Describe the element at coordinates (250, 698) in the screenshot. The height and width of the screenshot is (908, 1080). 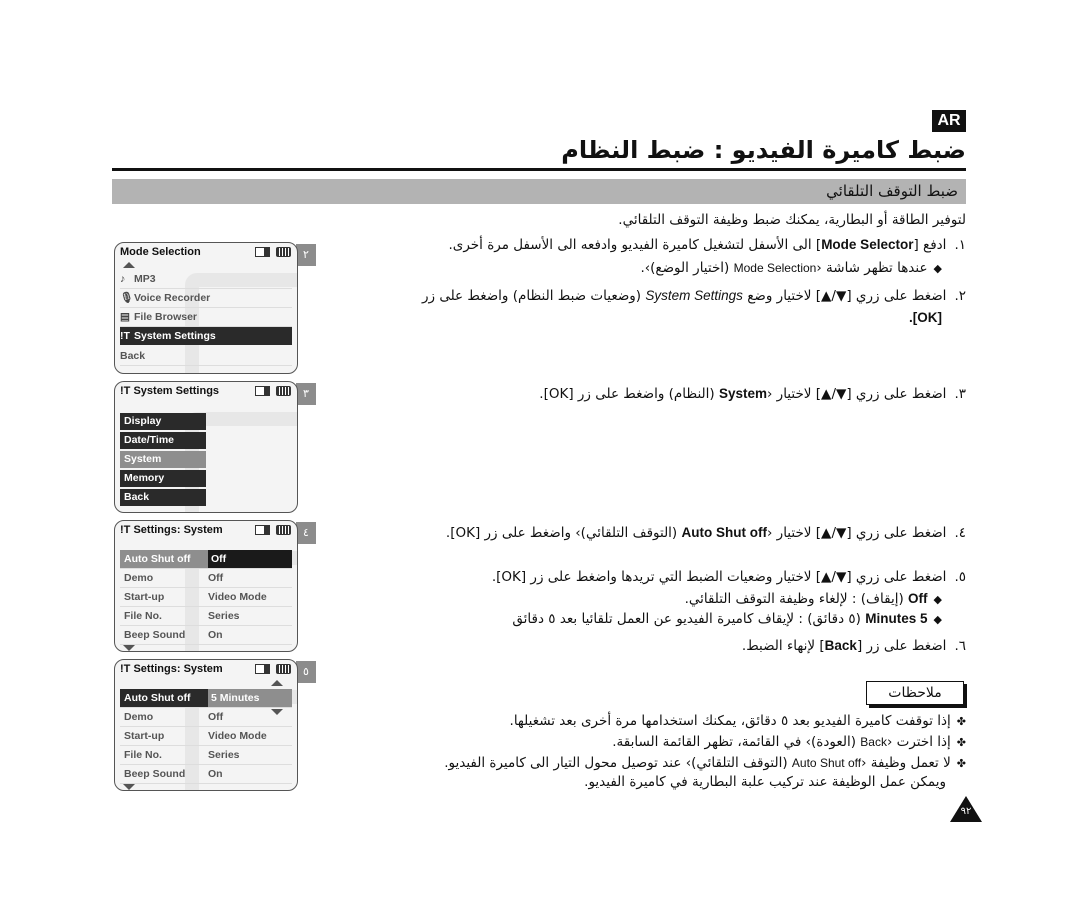
I see `setting-value: 5 Minutes` at that location.